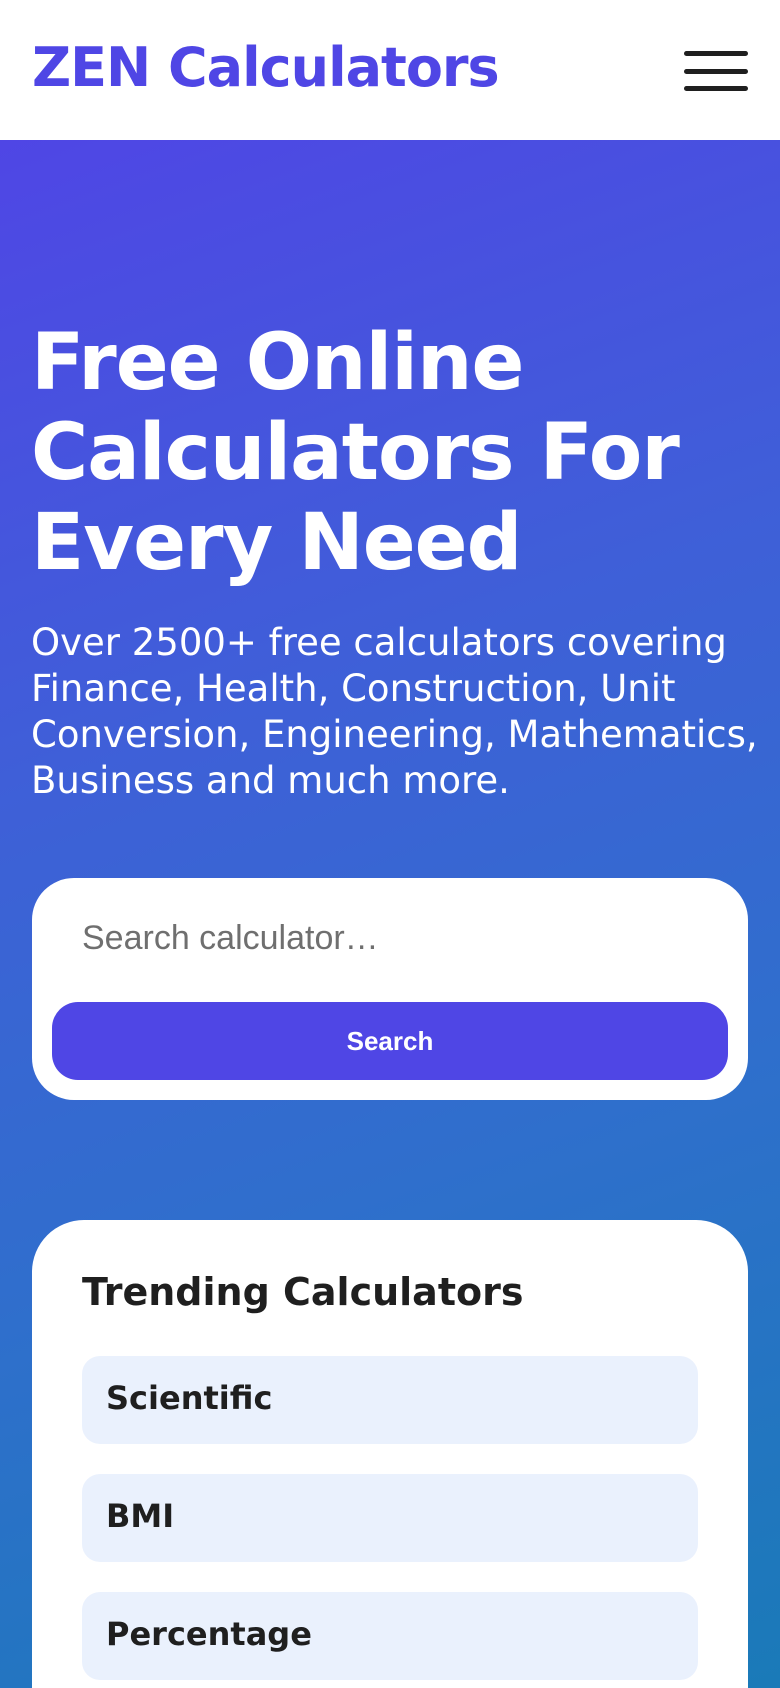 The height and width of the screenshot is (1688, 780). Describe the element at coordinates (303, 1292) in the screenshot. I see `trending-title: Trending Calculators` at that location.